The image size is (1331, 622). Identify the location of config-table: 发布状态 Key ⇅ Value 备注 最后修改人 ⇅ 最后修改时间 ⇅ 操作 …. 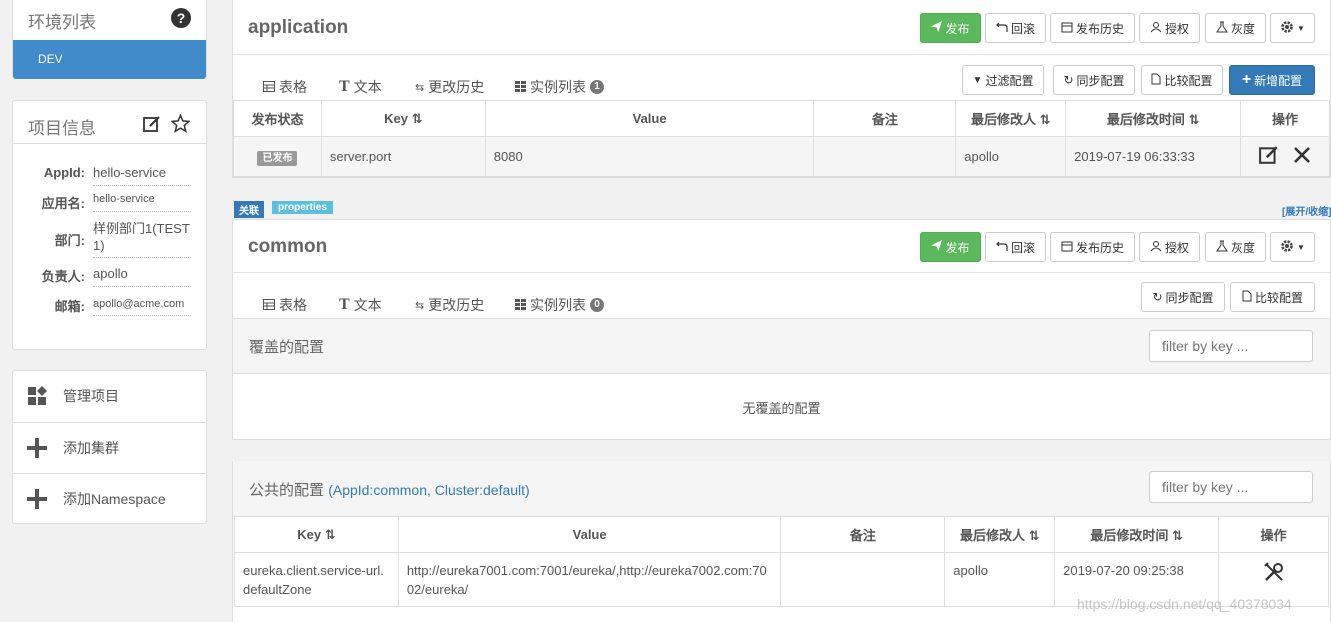
(781, 138).